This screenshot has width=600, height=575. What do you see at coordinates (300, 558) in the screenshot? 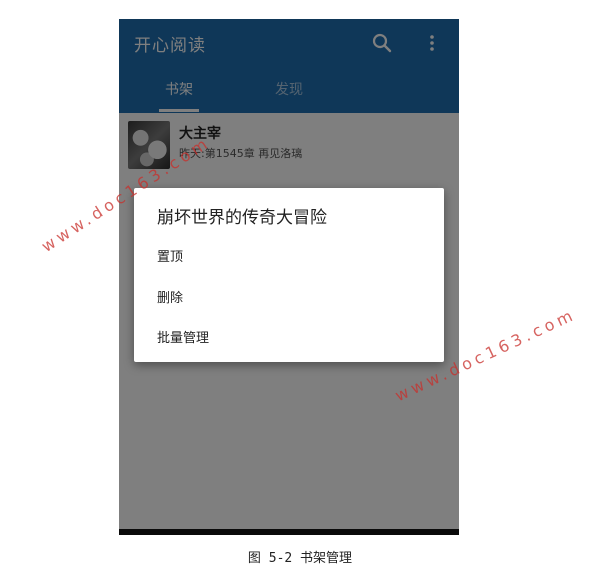
I see `figure-caption: 图 5-2 书架管理` at bounding box center [300, 558].